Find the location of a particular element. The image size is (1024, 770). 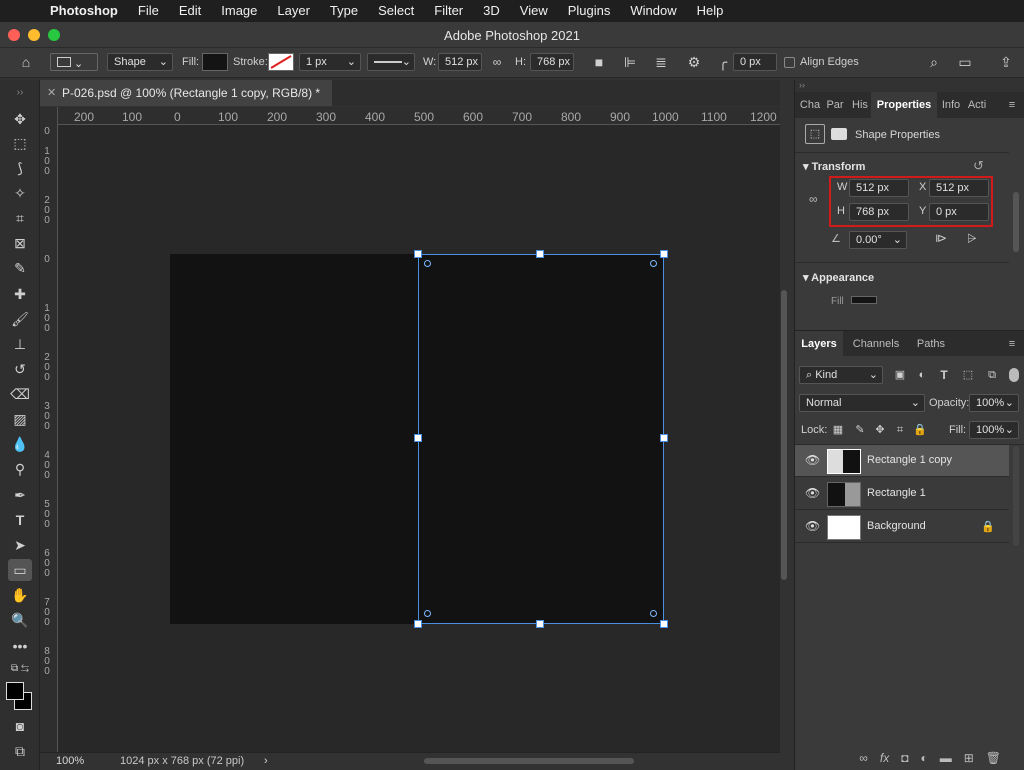

collapse-panels-icon: ›› is located at coordinates (909, 86).